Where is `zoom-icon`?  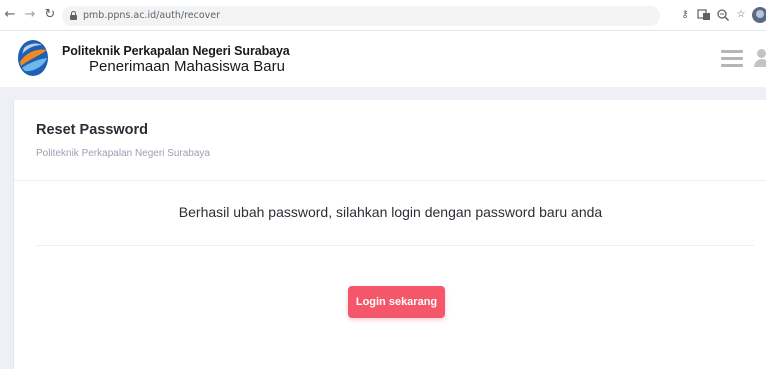 zoom-icon is located at coordinates (723, 15).